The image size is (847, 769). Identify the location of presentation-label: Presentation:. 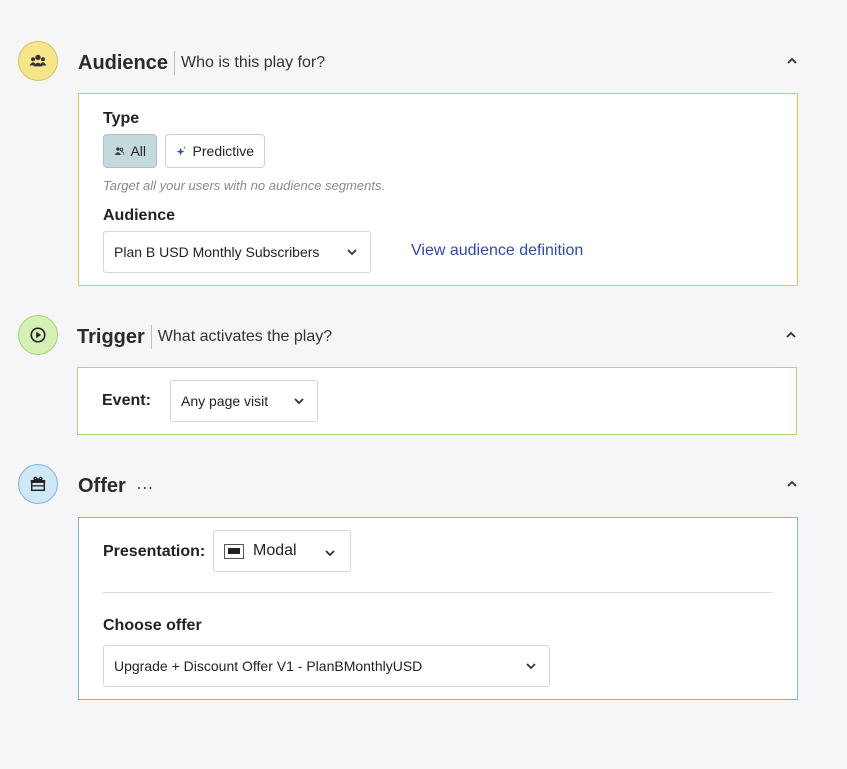
(154, 551).